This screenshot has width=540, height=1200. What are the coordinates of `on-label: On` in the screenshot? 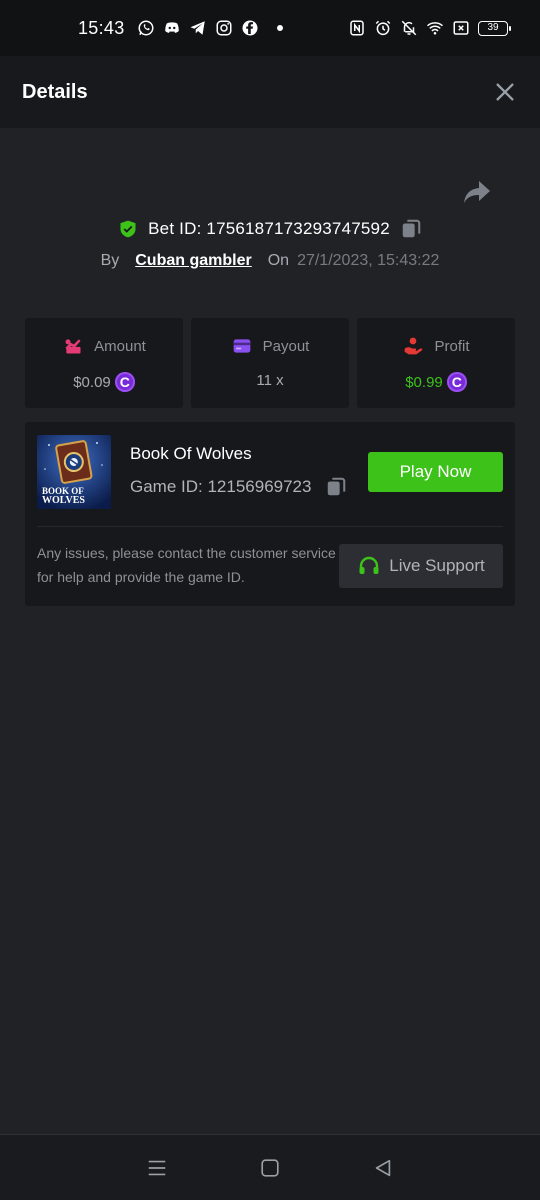 It's located at (278, 260).